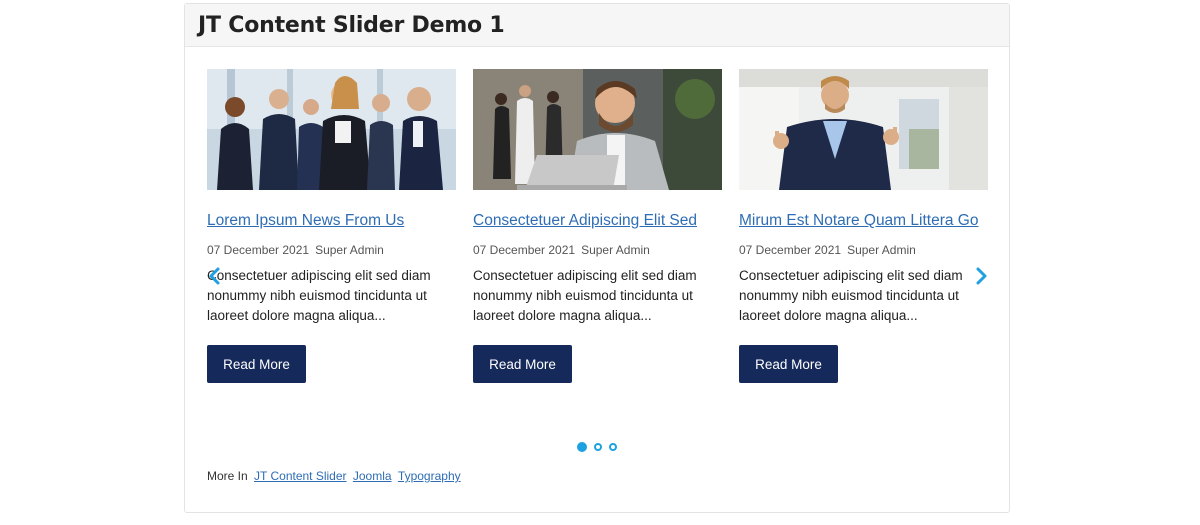  Describe the element at coordinates (372, 476) in the screenshot. I see `tag-link-joomla: Joomla` at that location.